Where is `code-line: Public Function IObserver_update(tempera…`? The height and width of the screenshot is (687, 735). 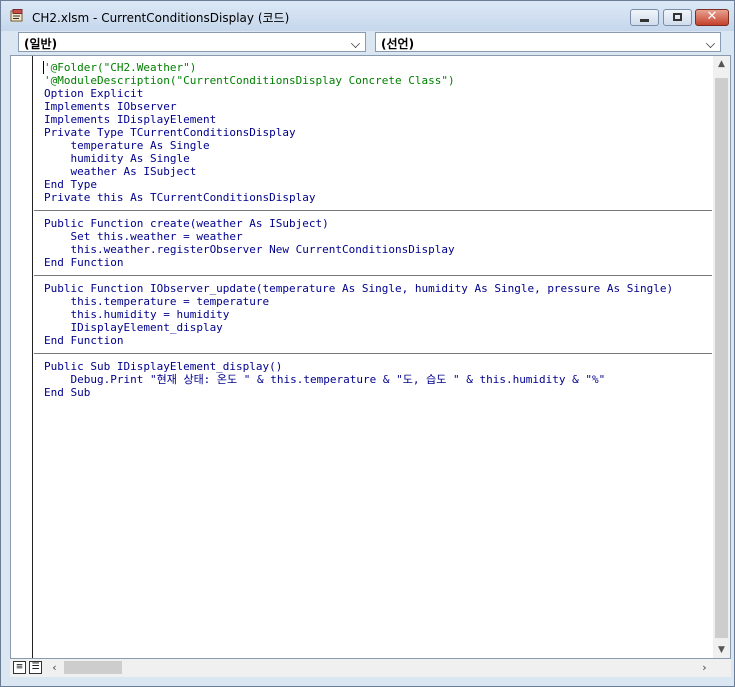 code-line: Public Function IObserver_update(tempera… is located at coordinates (358, 288).